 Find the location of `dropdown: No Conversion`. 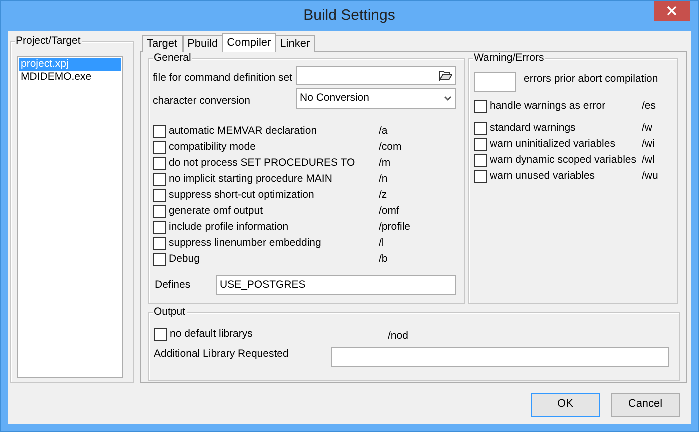

dropdown: No Conversion is located at coordinates (376, 98).